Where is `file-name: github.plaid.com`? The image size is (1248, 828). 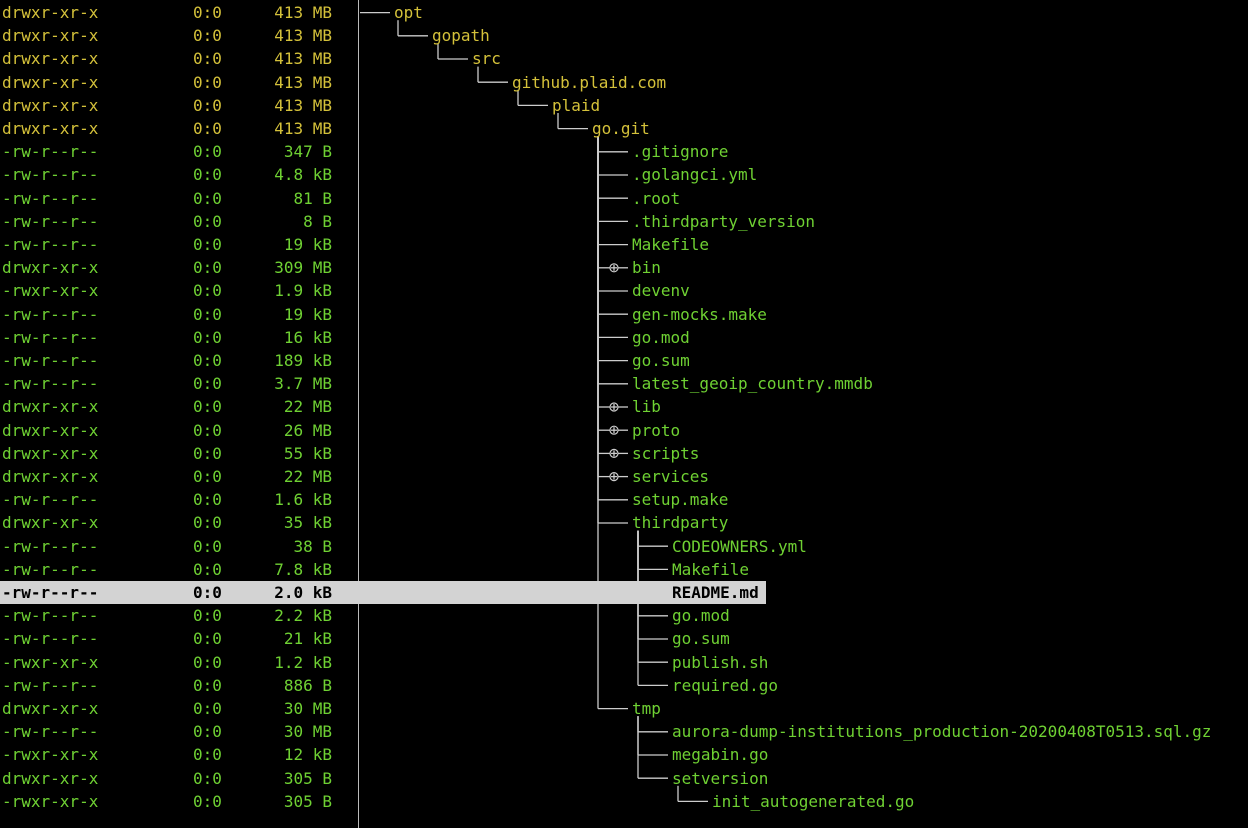 file-name: github.plaid.com is located at coordinates (589, 82).